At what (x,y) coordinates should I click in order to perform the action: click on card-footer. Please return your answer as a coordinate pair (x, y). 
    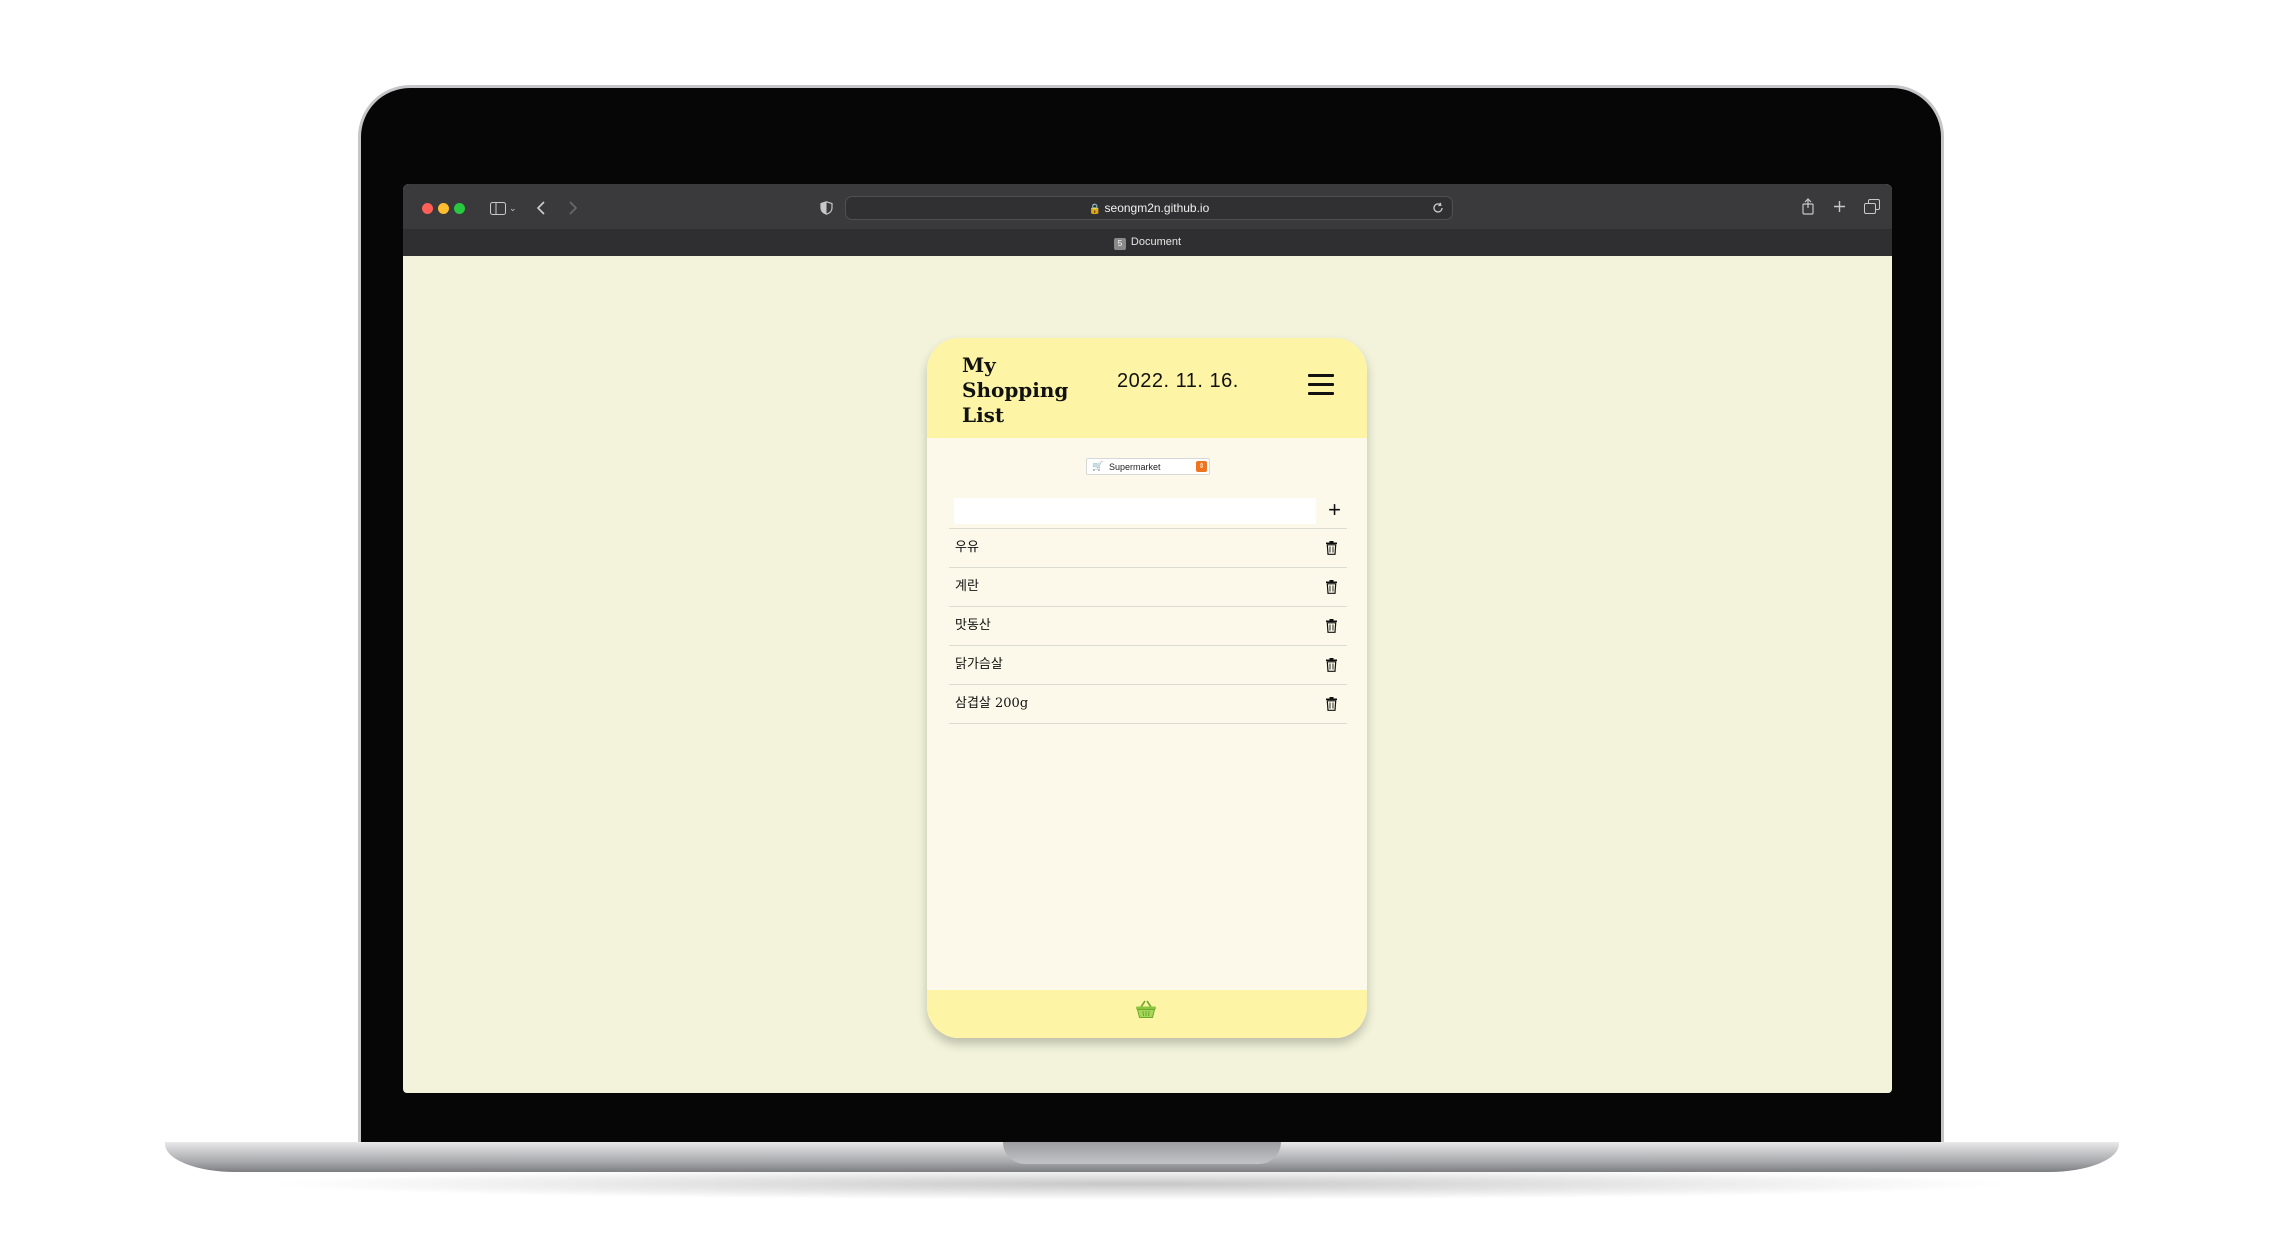
    Looking at the image, I should click on (1147, 1014).